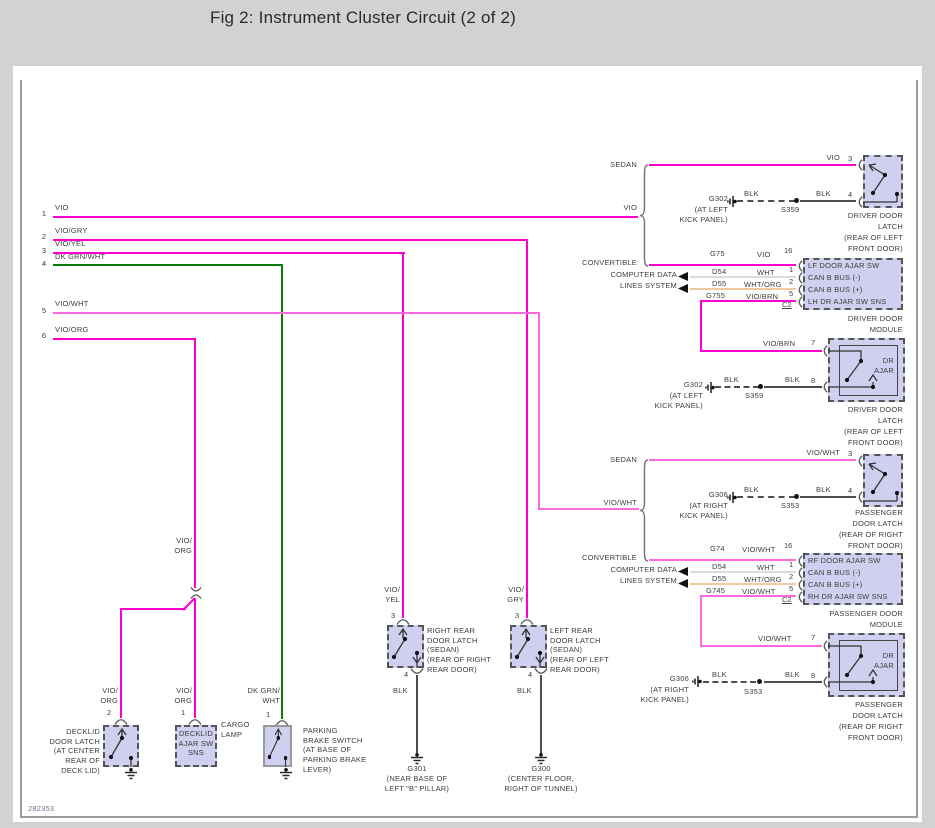 The width and height of the screenshot is (935, 828). Describe the element at coordinates (799, 585) in the screenshot. I see `passenger-module-pin2-arc-icon` at that location.